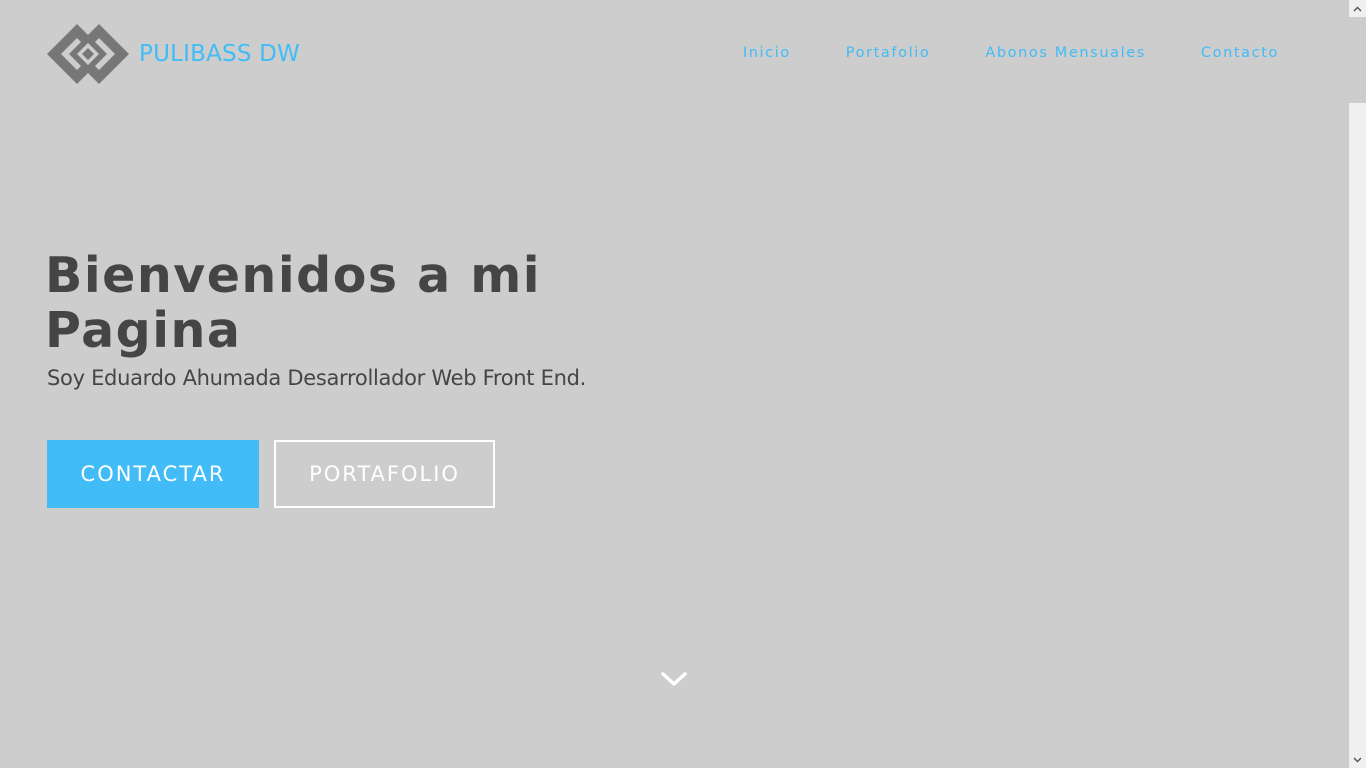  I want to click on nav-item-abonos-mensuales: Abonos Mensuales, so click(1065, 53).